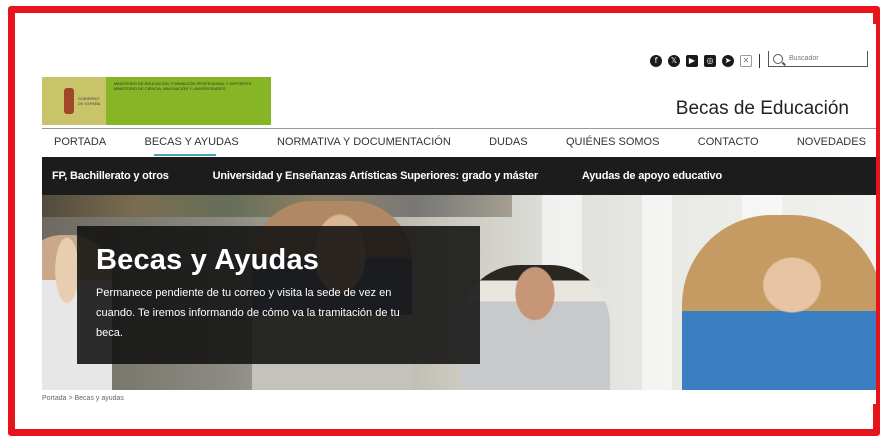 Image resolution: width=891 pixels, height=446 pixels. Describe the element at coordinates (208, 260) in the screenshot. I see `hero-title: Becas y Ayudas` at that location.